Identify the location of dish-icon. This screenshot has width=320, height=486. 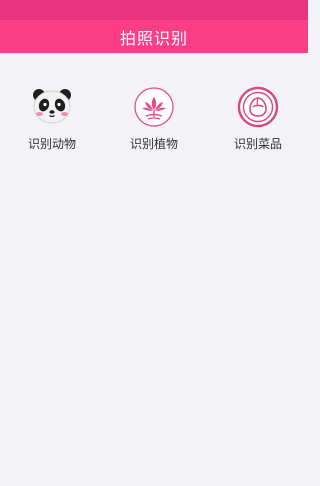
(258, 107).